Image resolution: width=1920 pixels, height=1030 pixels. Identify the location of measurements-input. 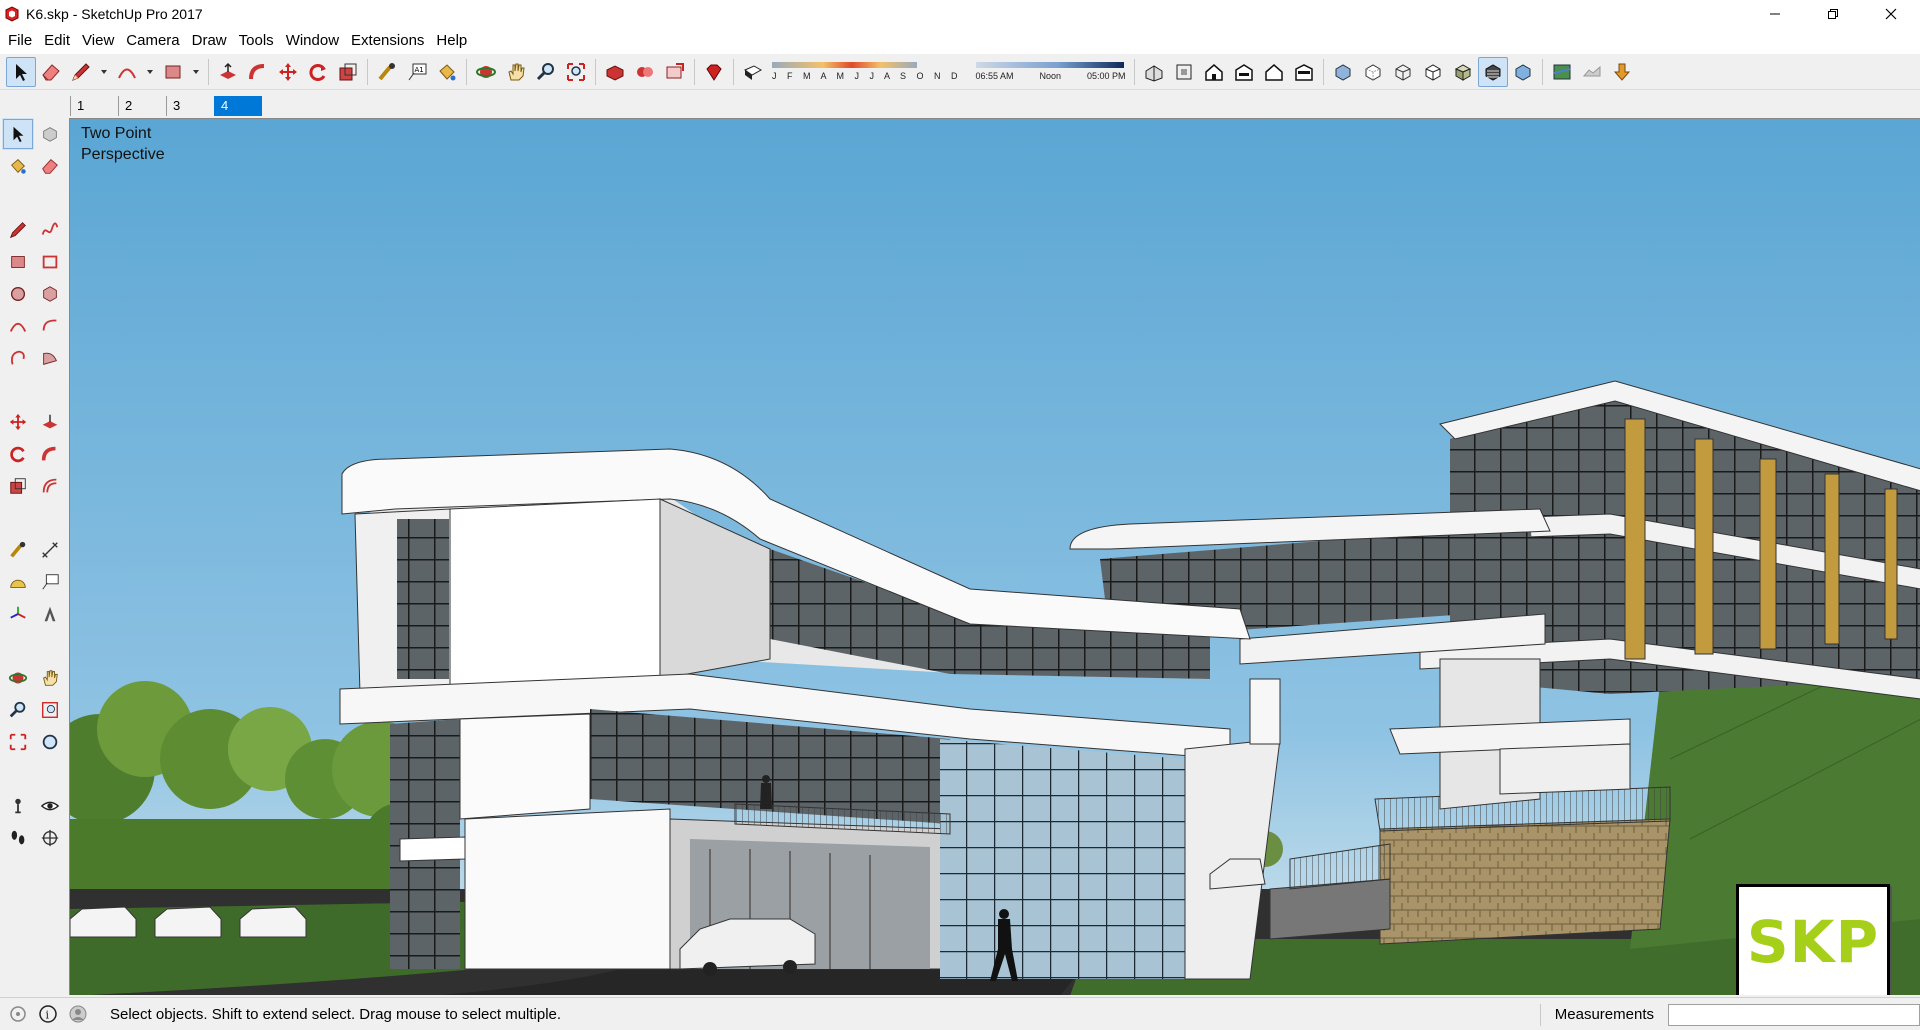
(1794, 1014).